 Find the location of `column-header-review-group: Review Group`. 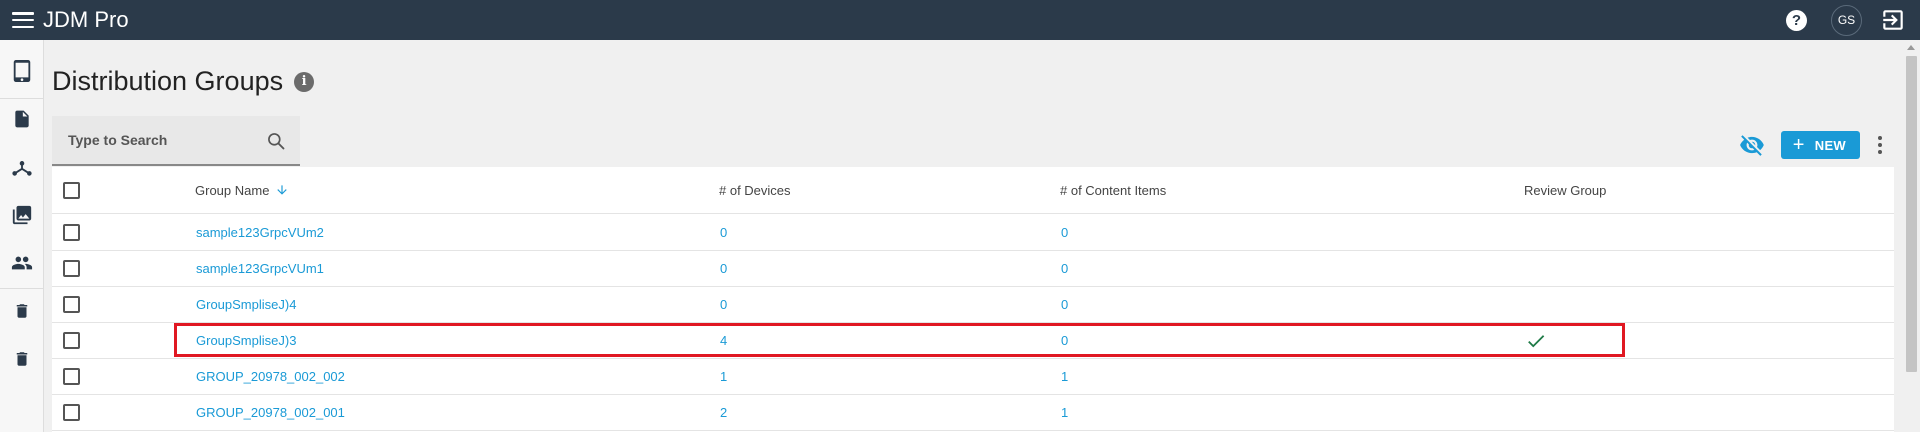

column-header-review-group: Review Group is located at coordinates (1565, 190).